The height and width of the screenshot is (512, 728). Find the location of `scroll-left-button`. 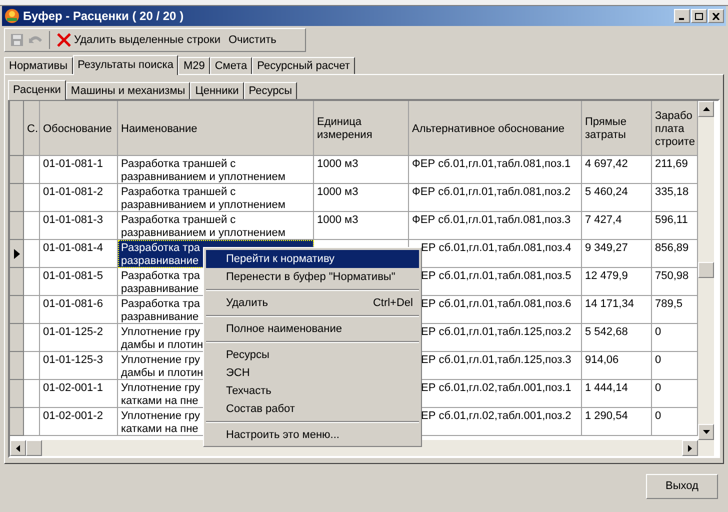

scroll-left-button is located at coordinates (18, 448).